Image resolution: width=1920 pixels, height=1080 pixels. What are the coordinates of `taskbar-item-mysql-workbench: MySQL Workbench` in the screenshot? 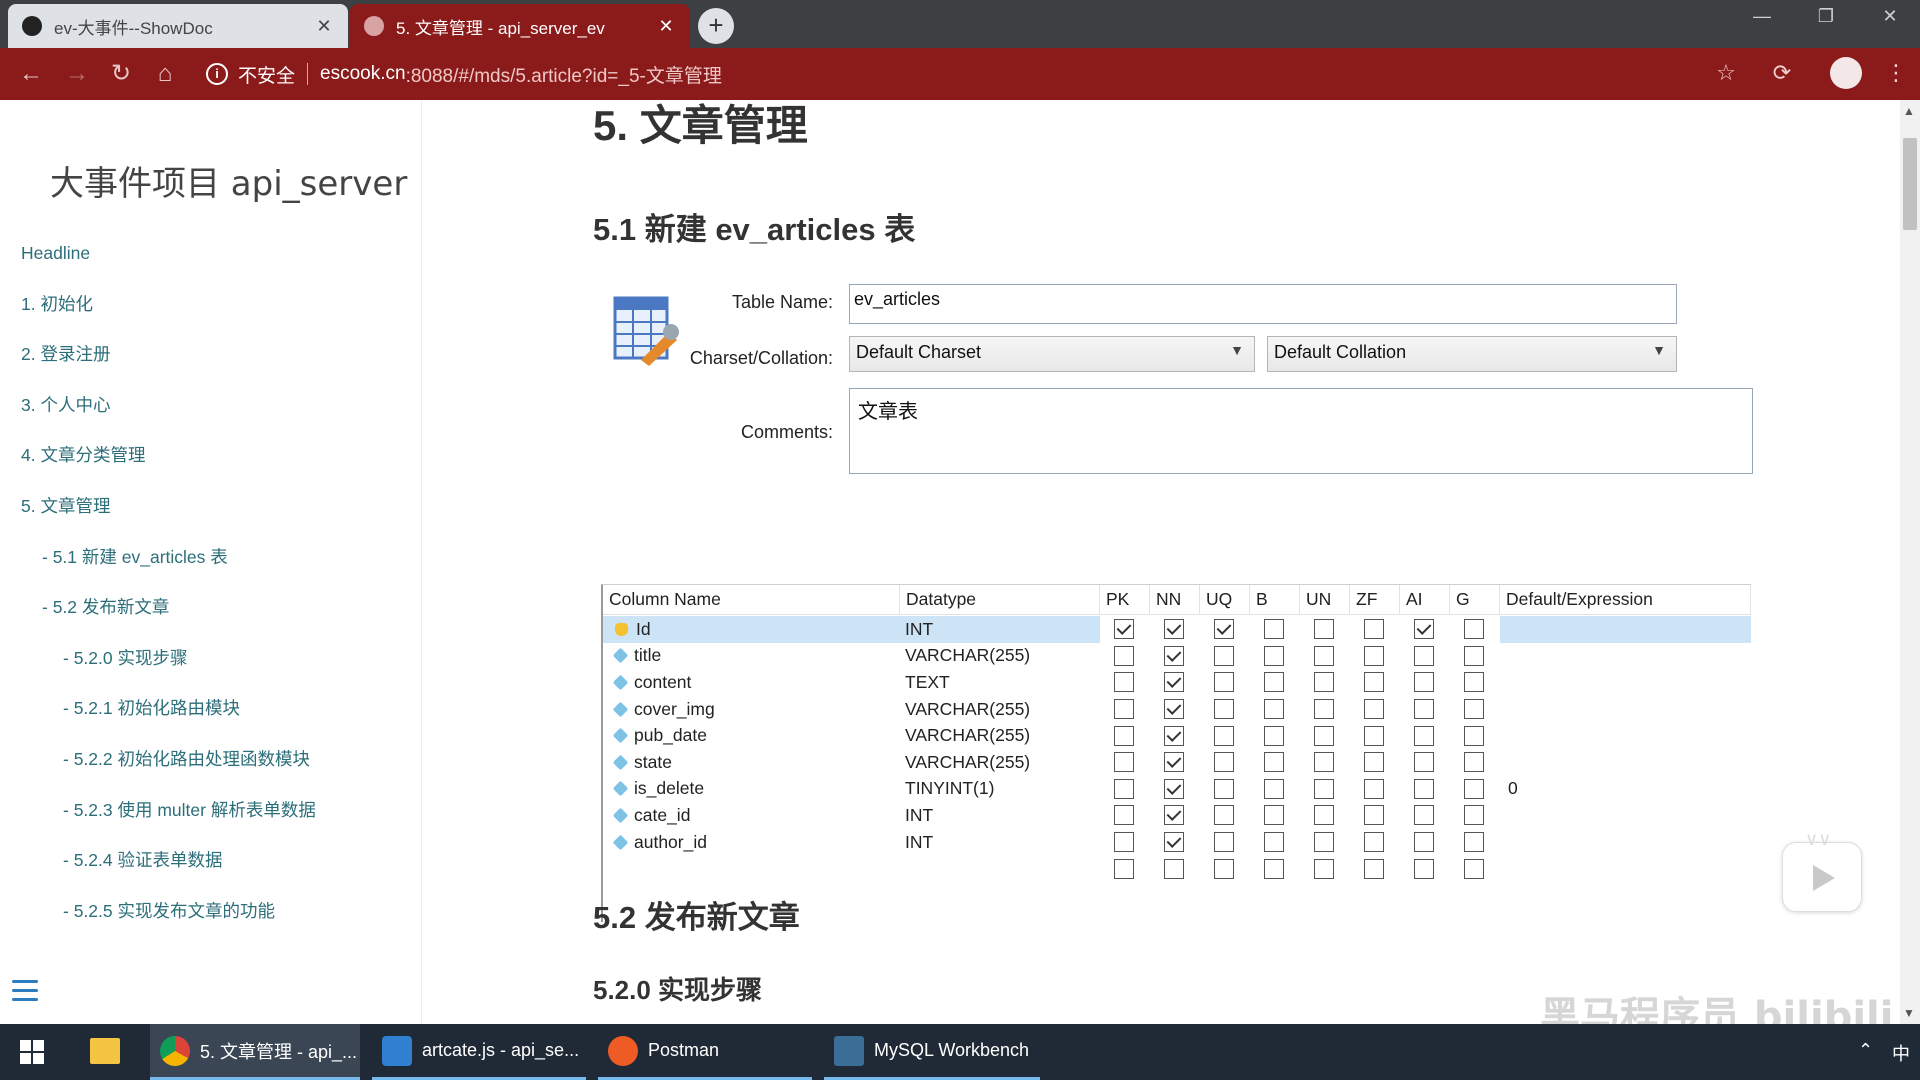 It's located at (932, 1052).